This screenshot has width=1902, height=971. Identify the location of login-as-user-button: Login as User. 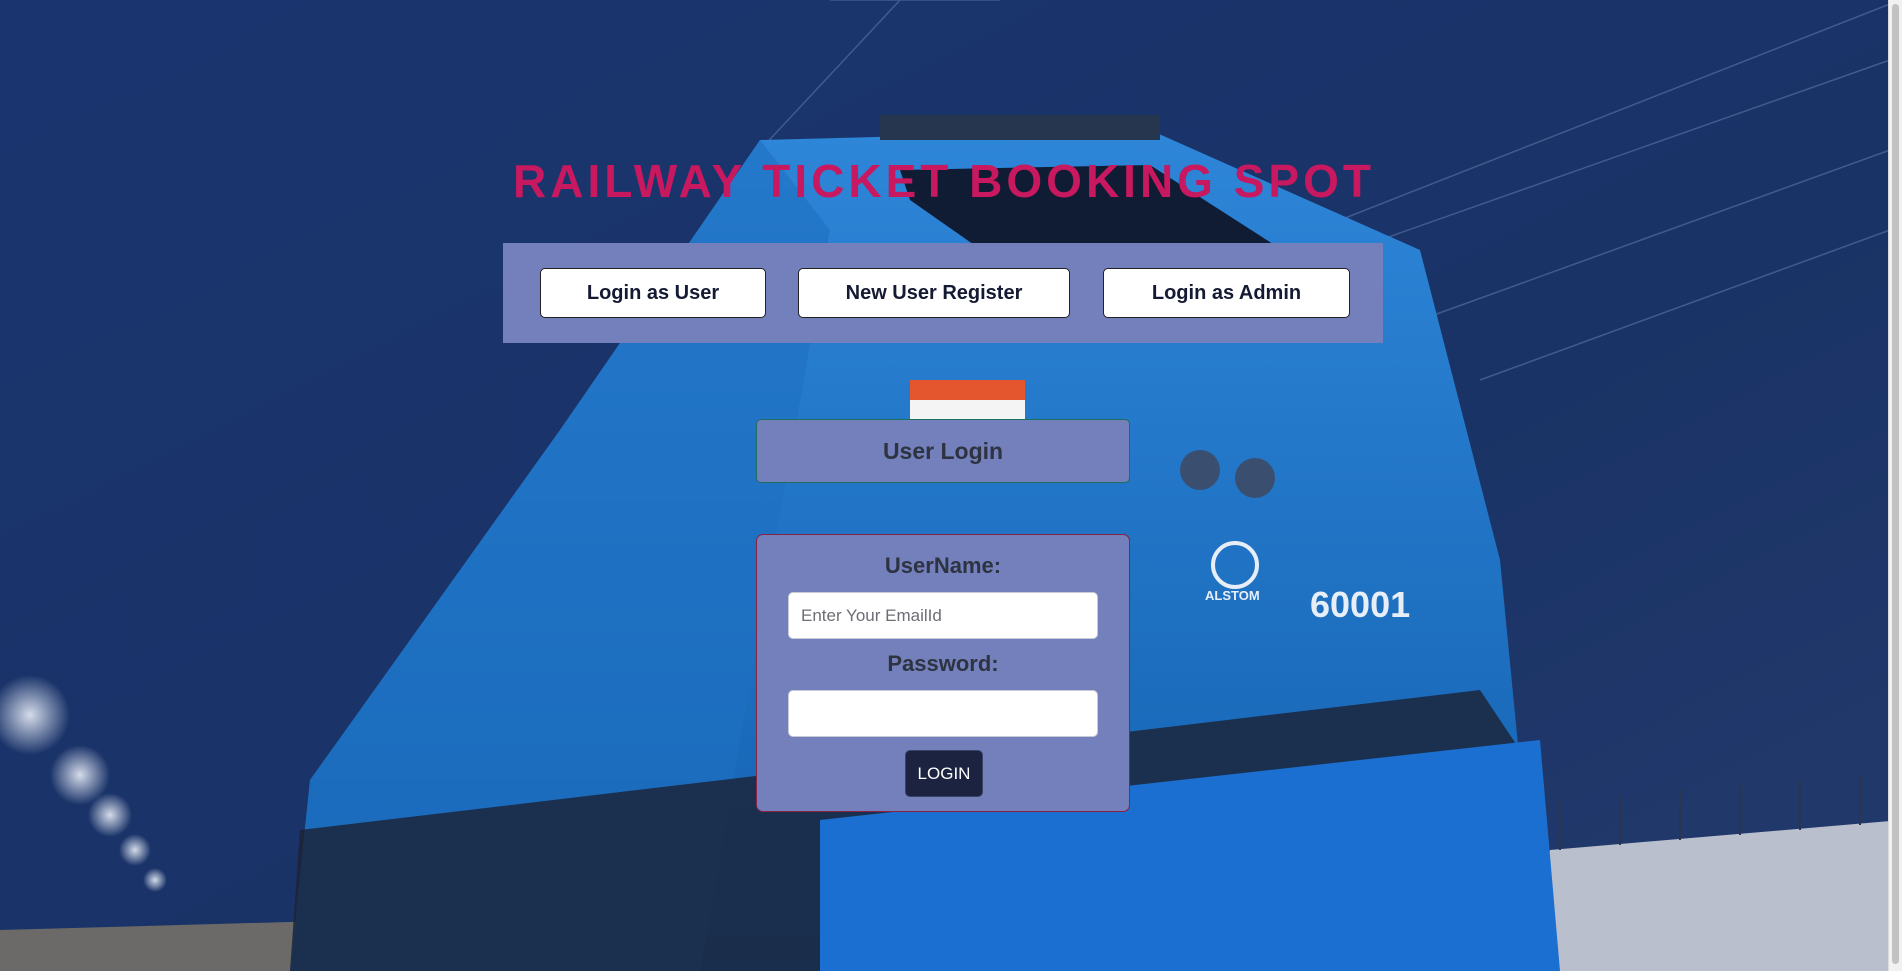
(653, 293).